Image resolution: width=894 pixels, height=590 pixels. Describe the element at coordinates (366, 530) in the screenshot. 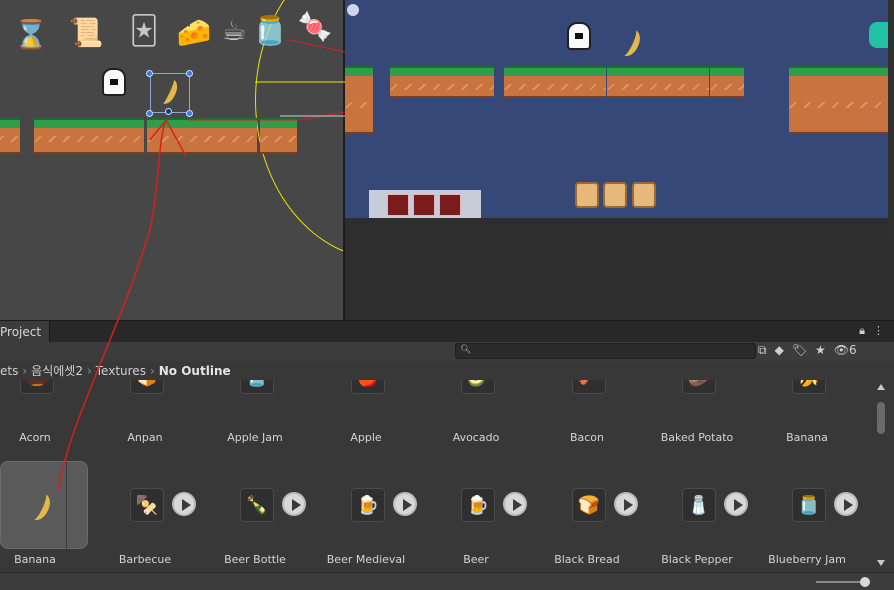

I see `asset-item: 🍺 Beer Medieval` at that location.